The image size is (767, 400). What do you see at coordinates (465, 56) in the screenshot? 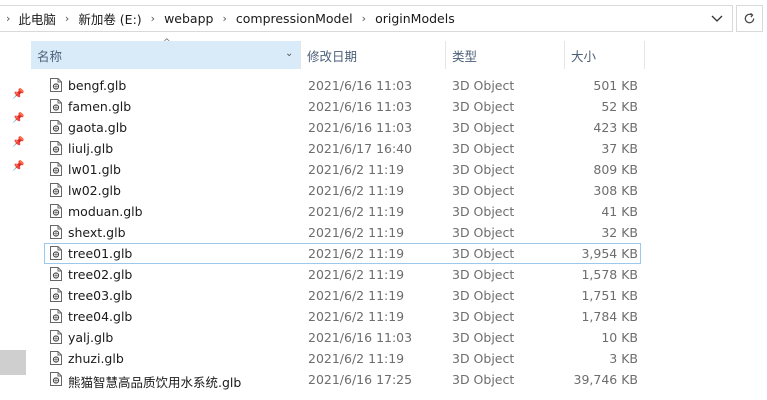
I see `column-label: 类型` at bounding box center [465, 56].